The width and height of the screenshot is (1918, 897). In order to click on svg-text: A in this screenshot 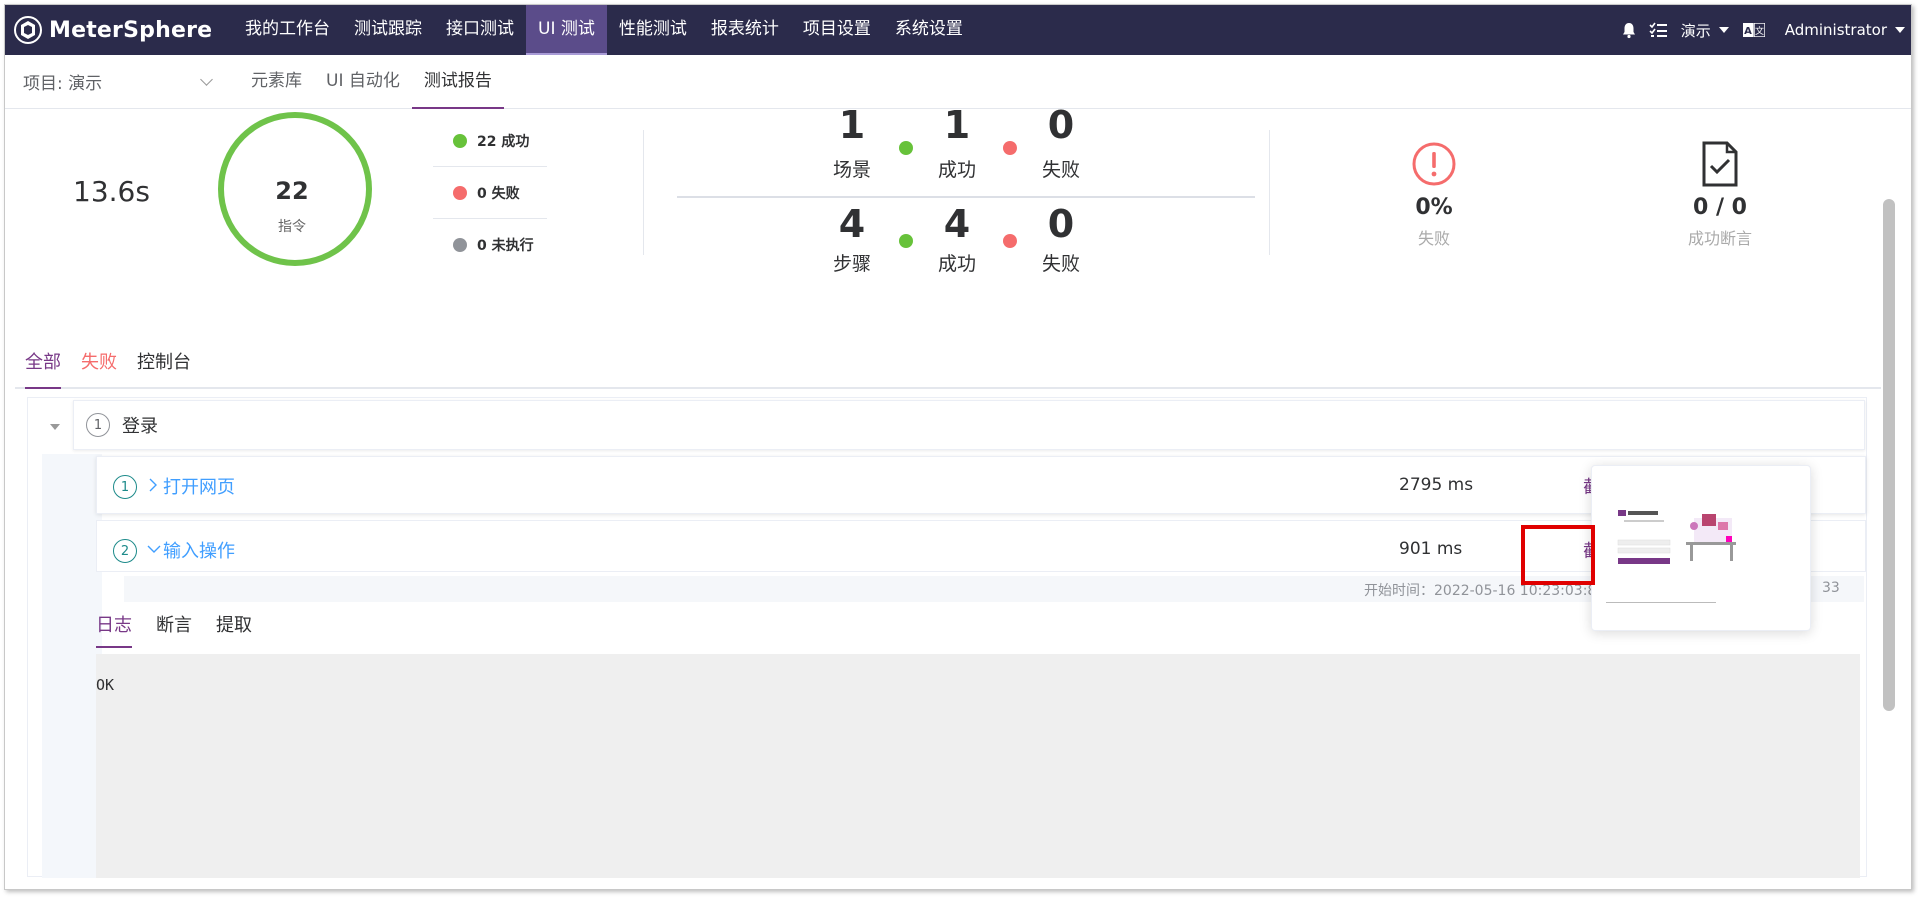, I will do `click(1748, 31)`.